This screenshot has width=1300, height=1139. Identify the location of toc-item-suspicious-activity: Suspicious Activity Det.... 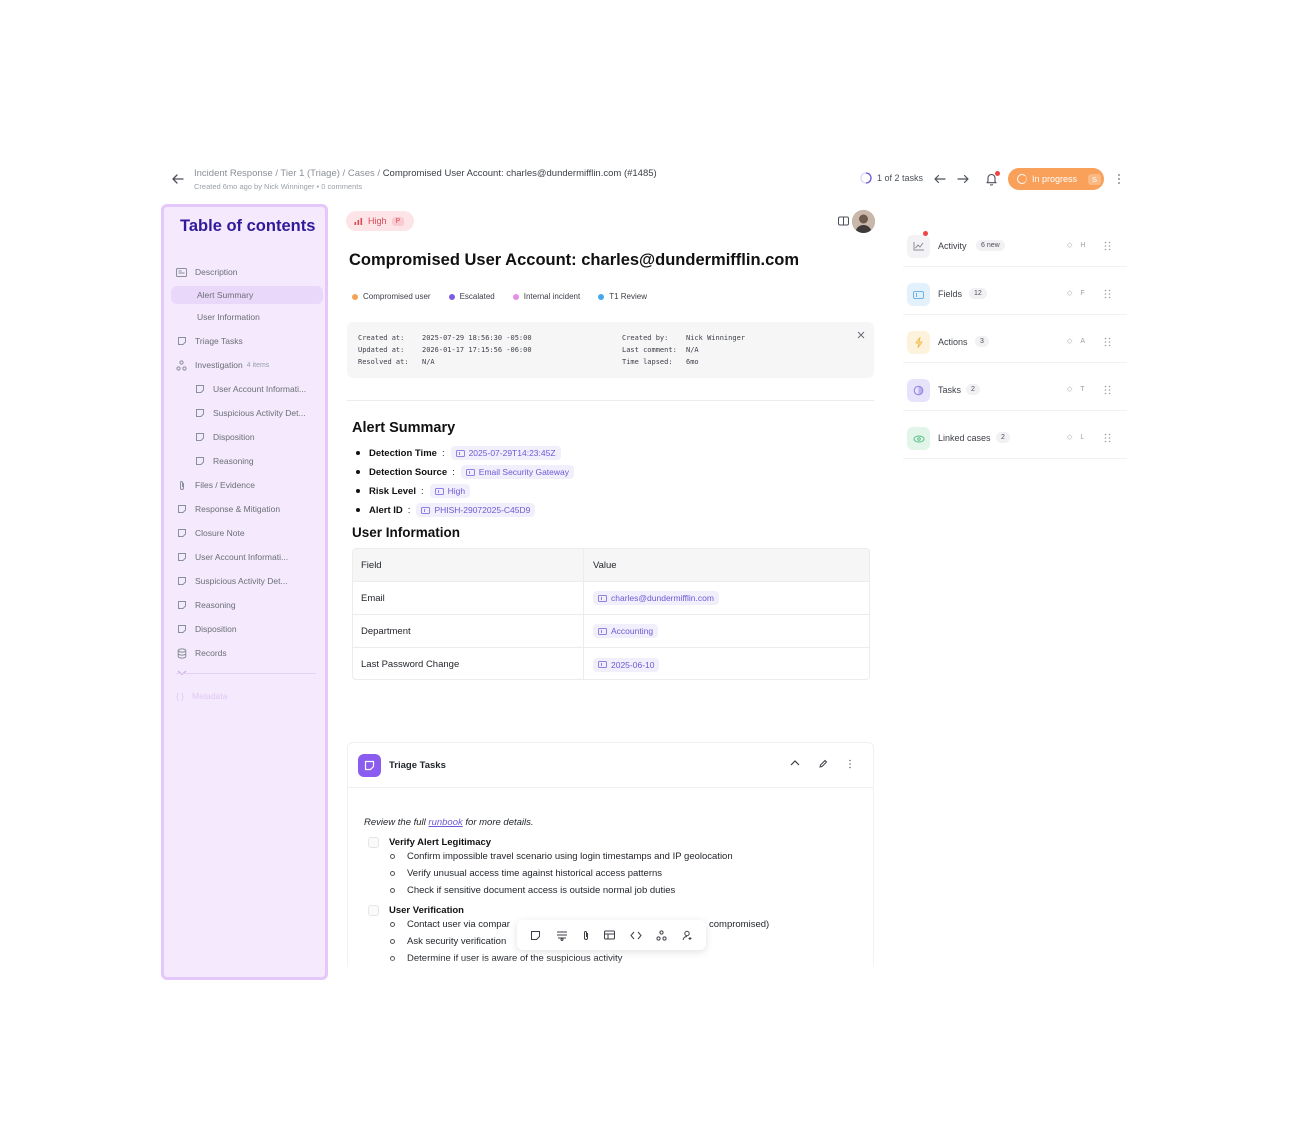
(250, 413).